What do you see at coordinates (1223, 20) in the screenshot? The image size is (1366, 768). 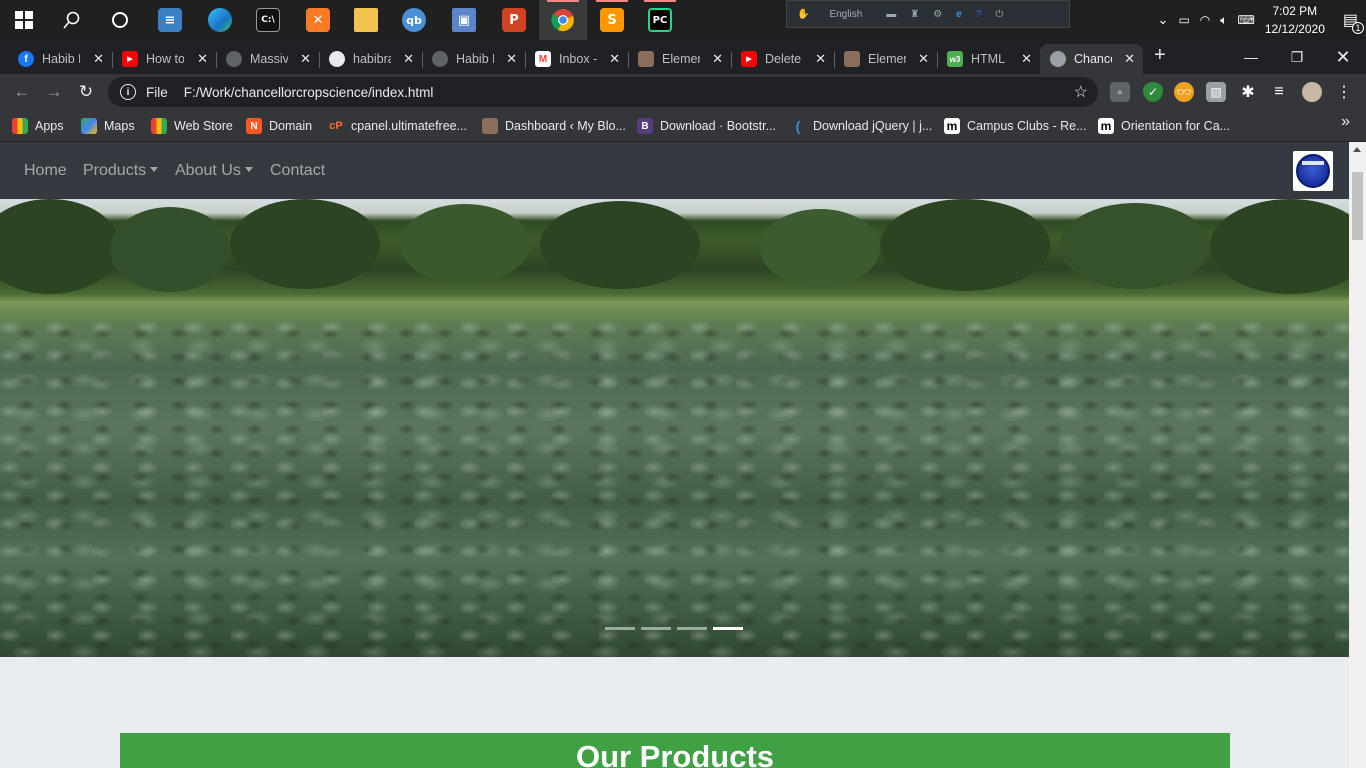 I see `volume-icon: 🔈︎` at bounding box center [1223, 20].